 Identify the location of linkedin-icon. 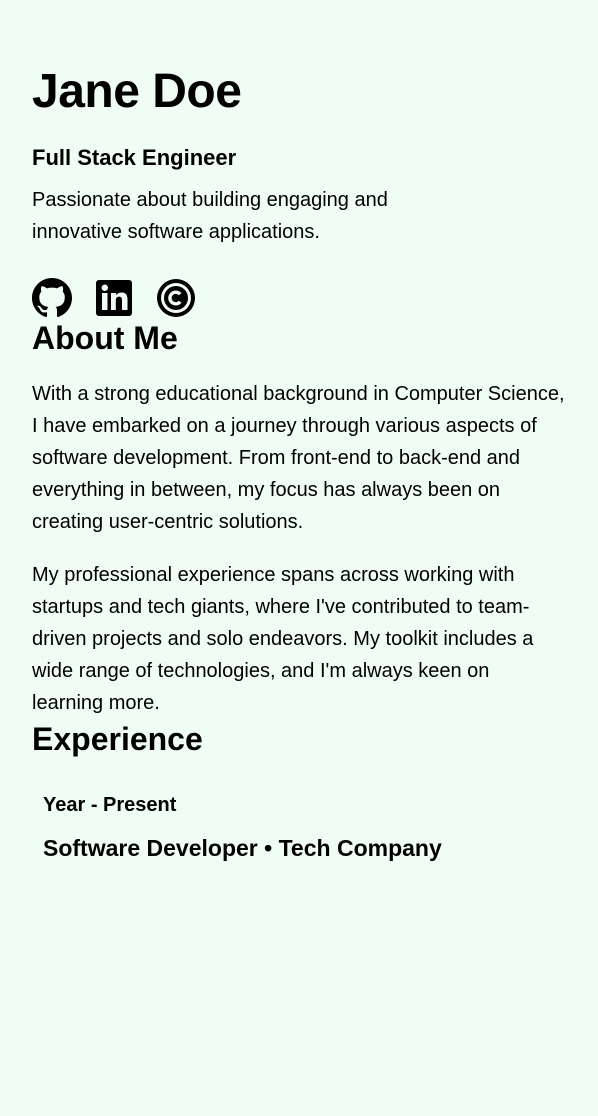
(114, 298).